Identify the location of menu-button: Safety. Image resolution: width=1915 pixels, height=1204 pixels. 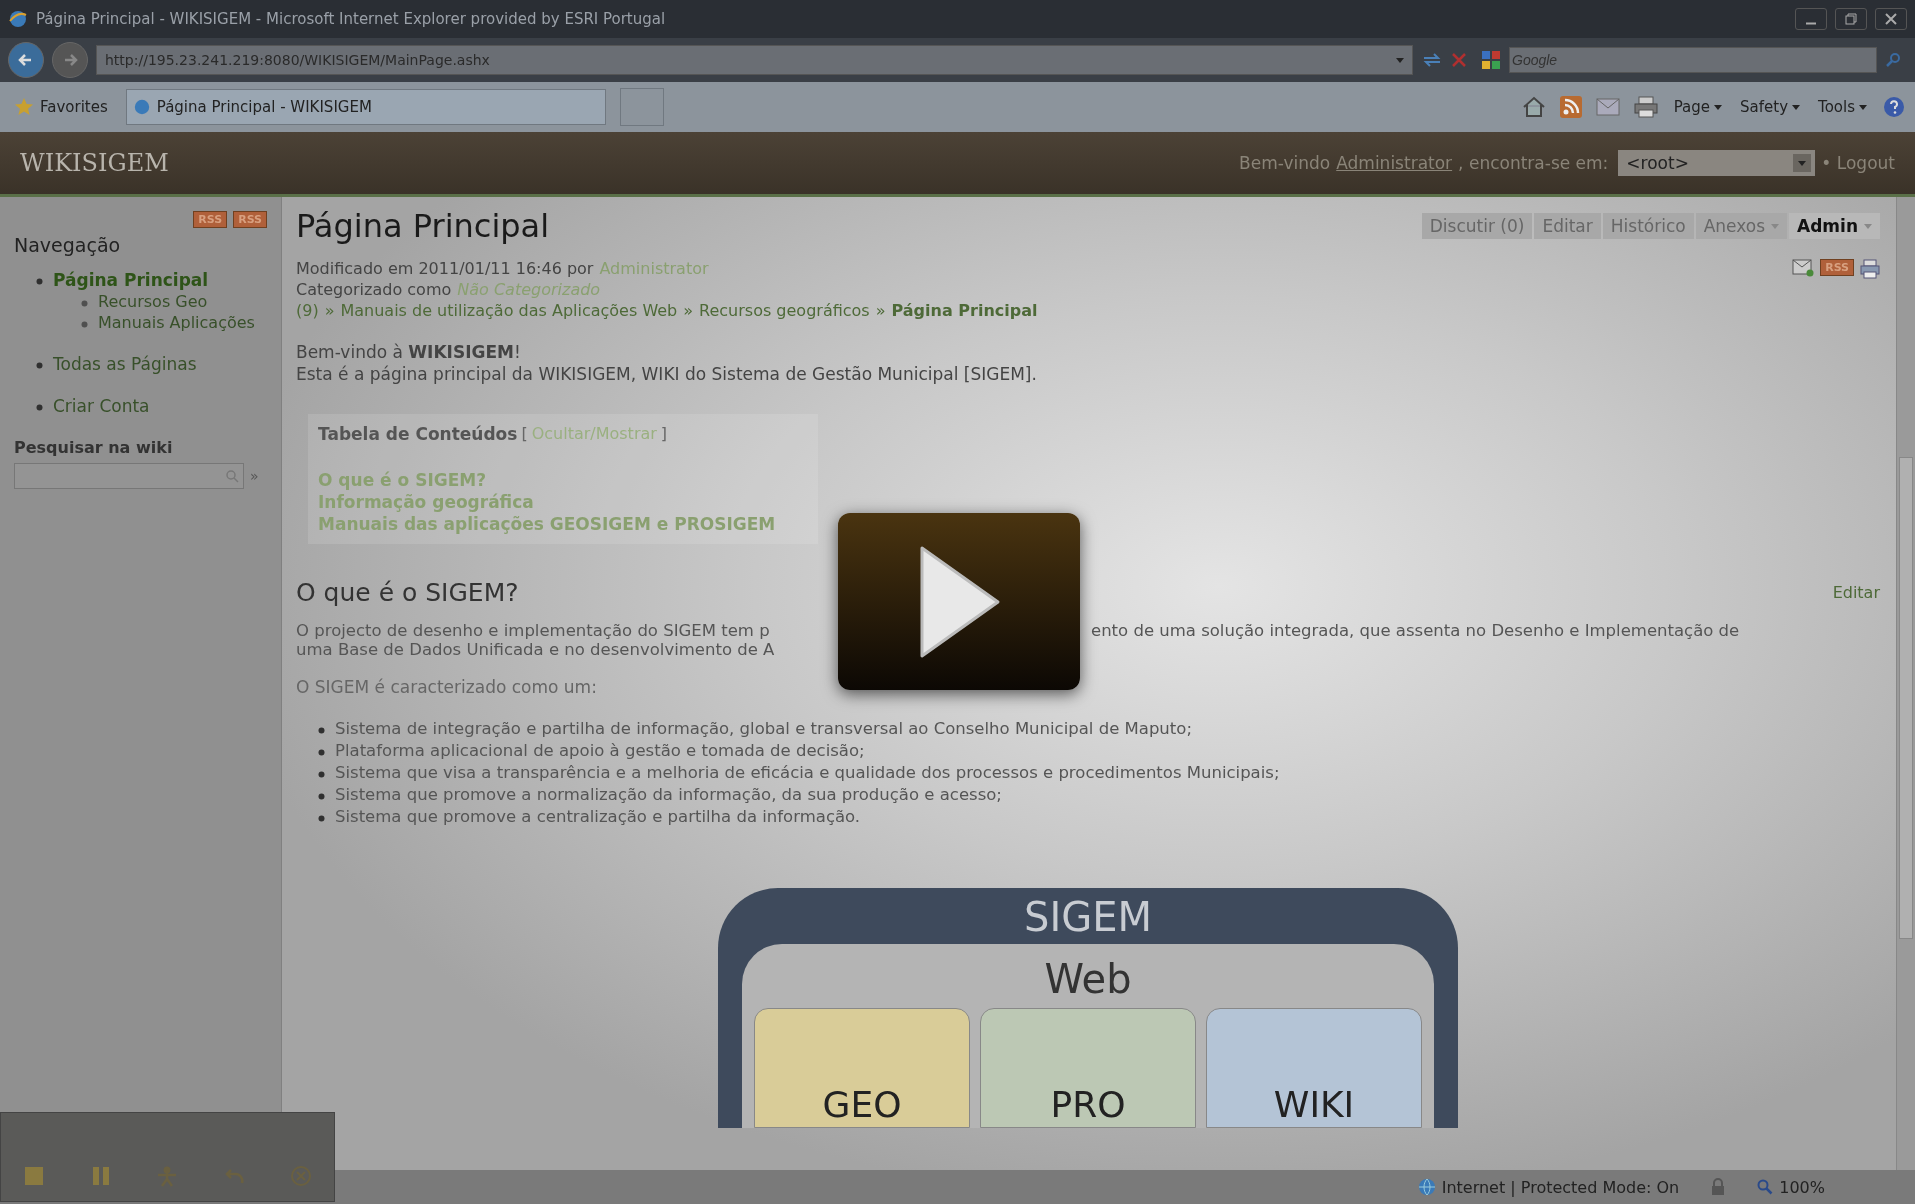
(1770, 107).